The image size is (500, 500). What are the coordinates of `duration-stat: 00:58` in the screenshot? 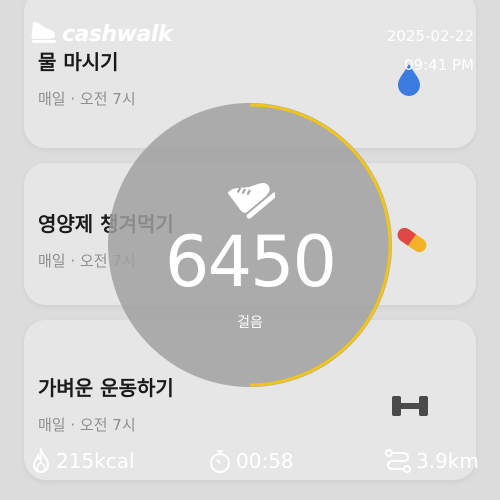 It's located at (251, 461).